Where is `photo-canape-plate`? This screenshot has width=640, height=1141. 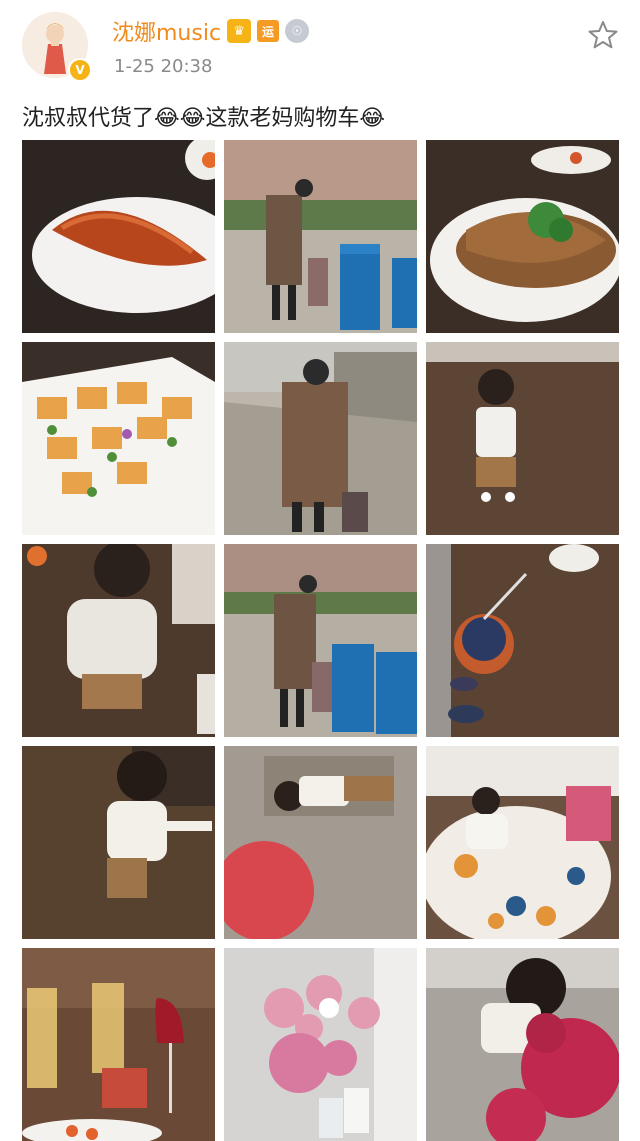 photo-canape-plate is located at coordinates (118, 438).